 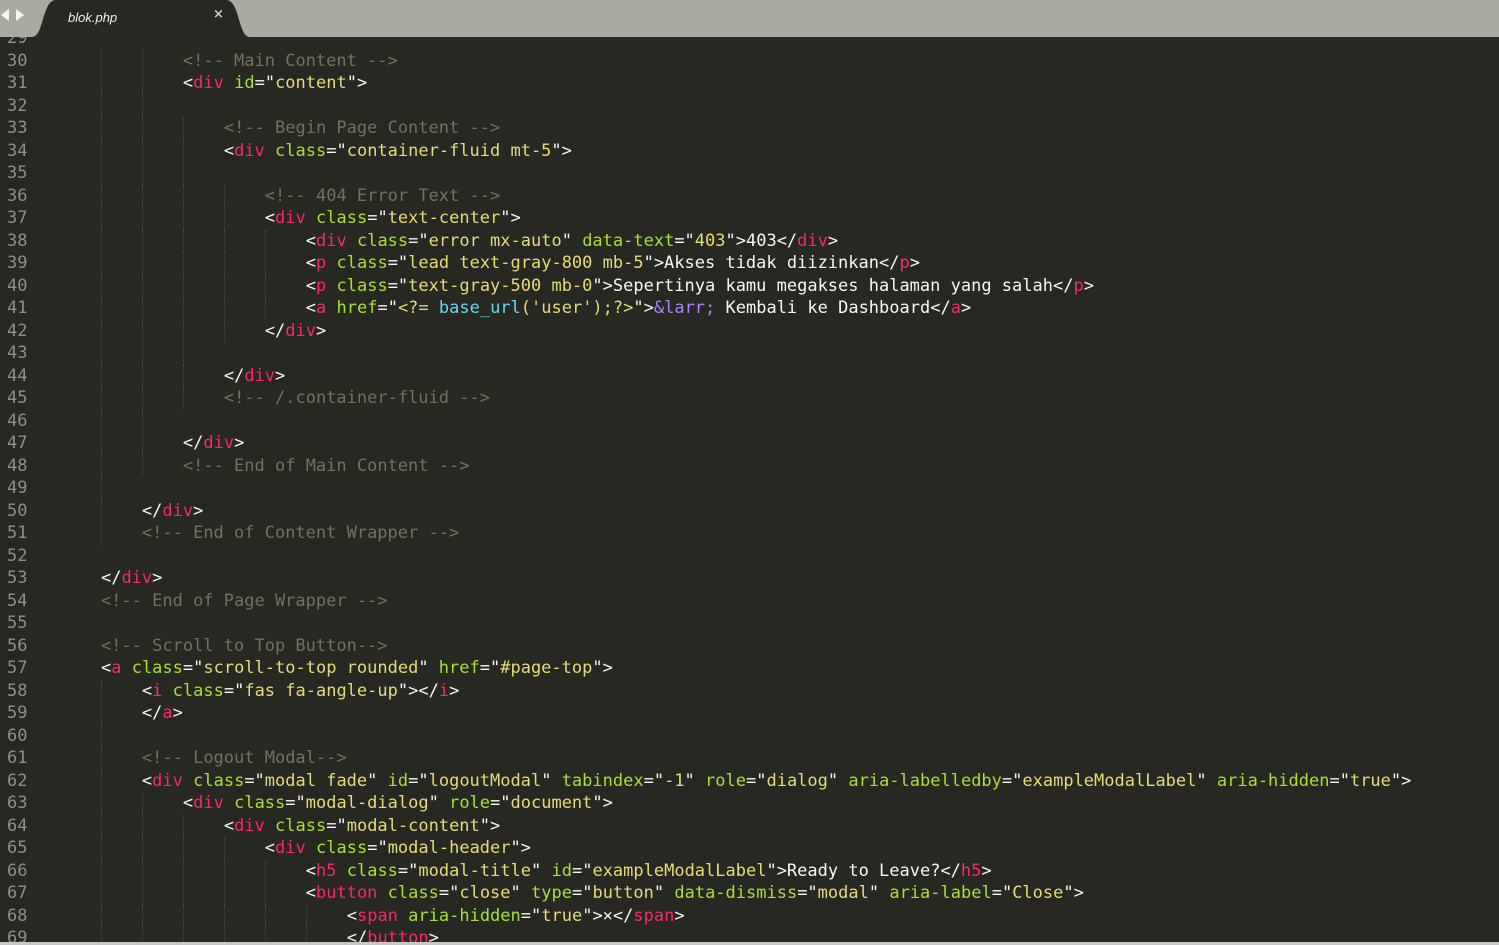 I want to click on code-token-attribute-name: aria-labelledby, so click(x=925, y=780).